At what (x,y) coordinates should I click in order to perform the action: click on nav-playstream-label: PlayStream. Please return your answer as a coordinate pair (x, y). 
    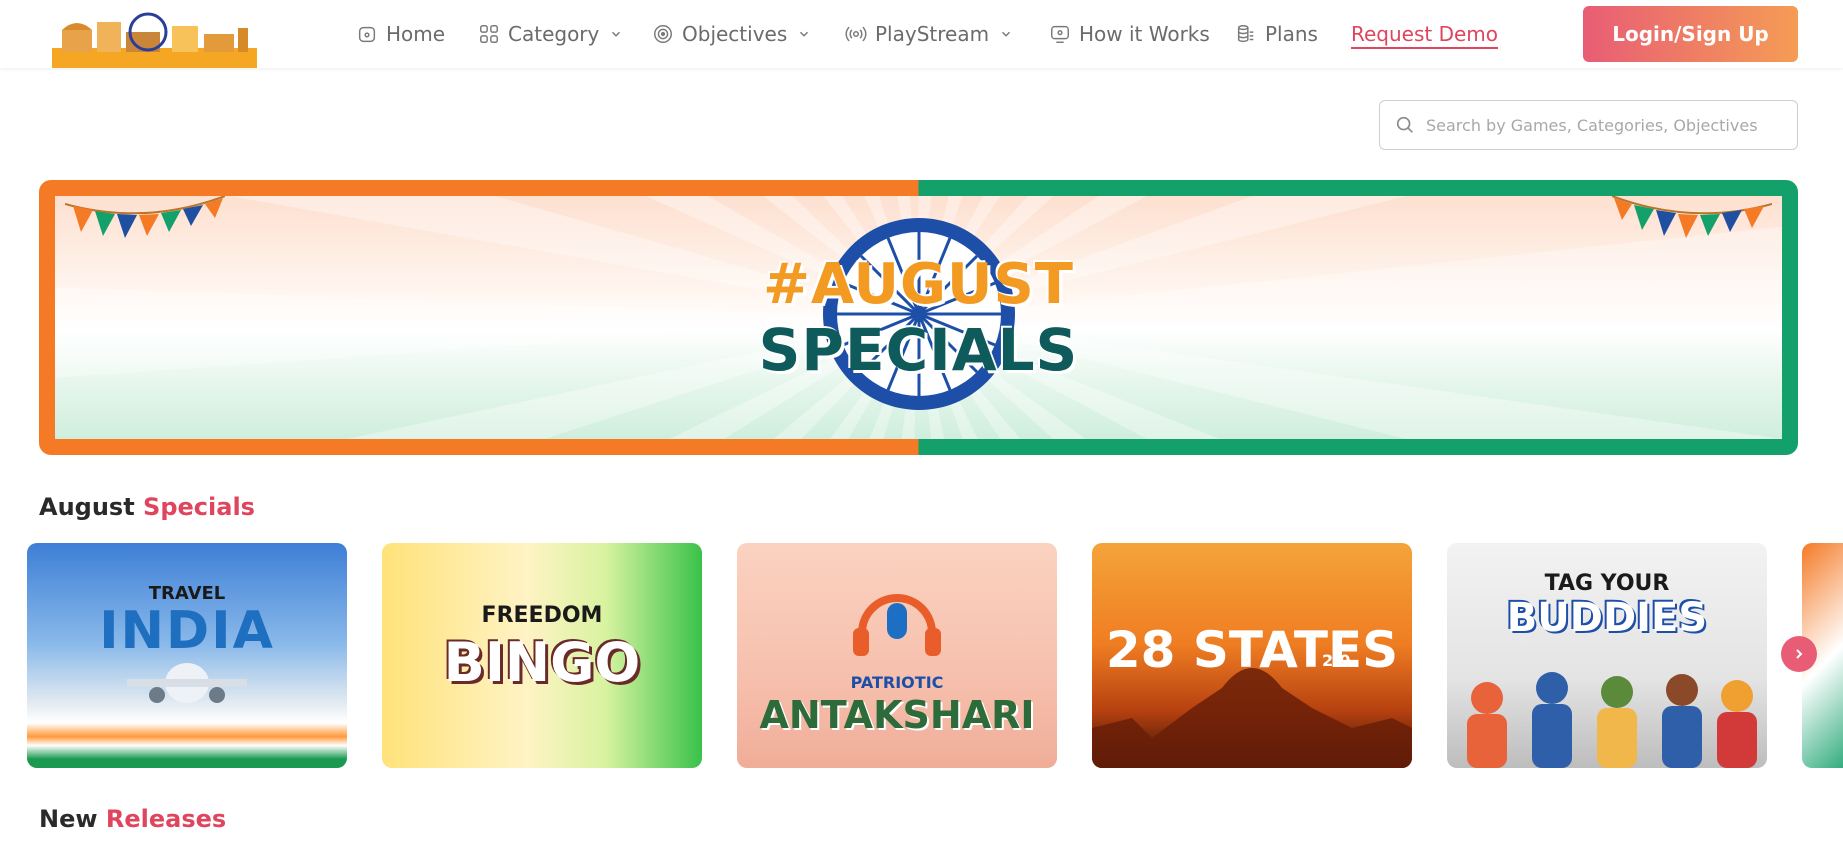
    Looking at the image, I should click on (932, 34).